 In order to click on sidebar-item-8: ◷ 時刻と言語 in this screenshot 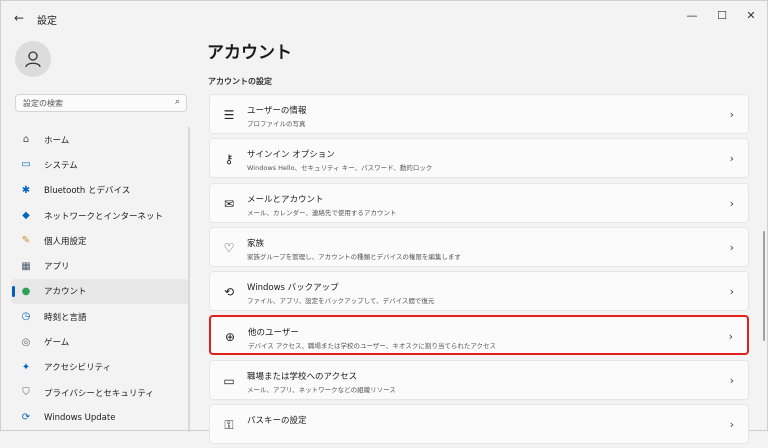, I will do `click(100, 316)`.